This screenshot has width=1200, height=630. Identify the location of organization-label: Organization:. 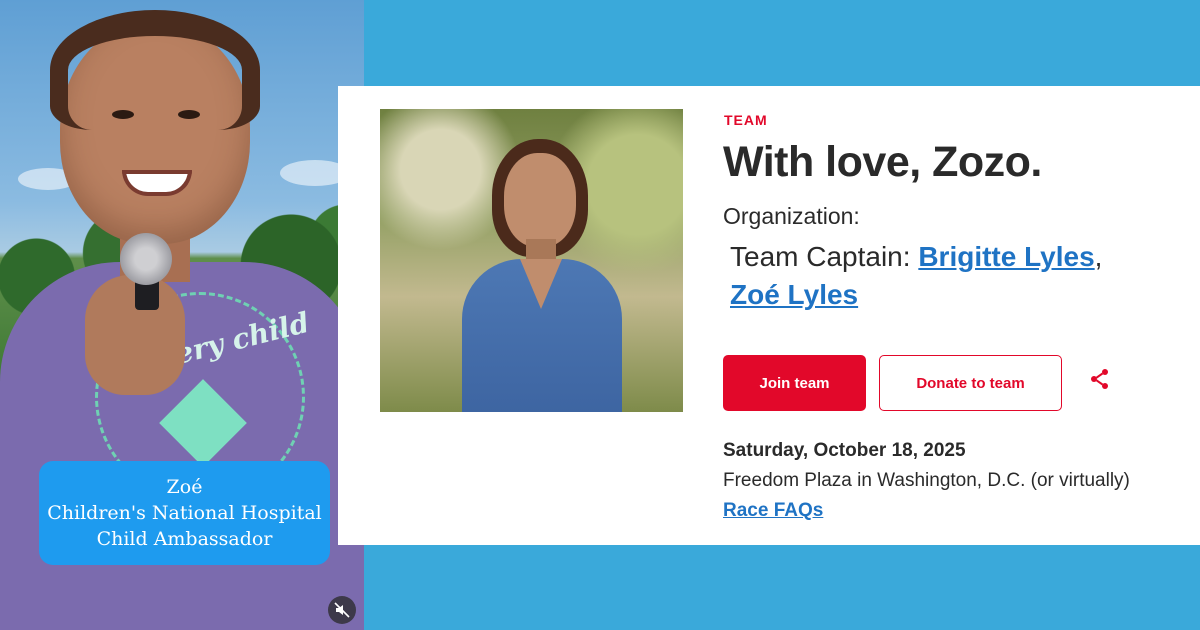
(791, 216).